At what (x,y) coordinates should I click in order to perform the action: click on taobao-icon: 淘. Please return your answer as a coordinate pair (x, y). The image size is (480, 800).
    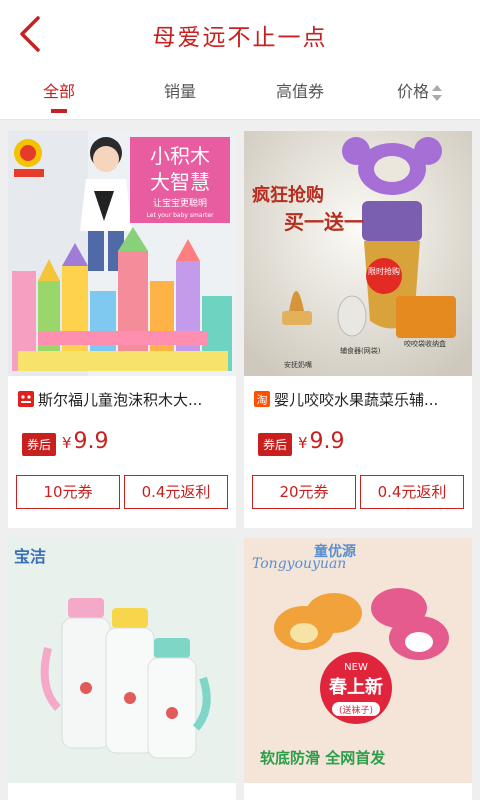
    Looking at the image, I should click on (262, 399).